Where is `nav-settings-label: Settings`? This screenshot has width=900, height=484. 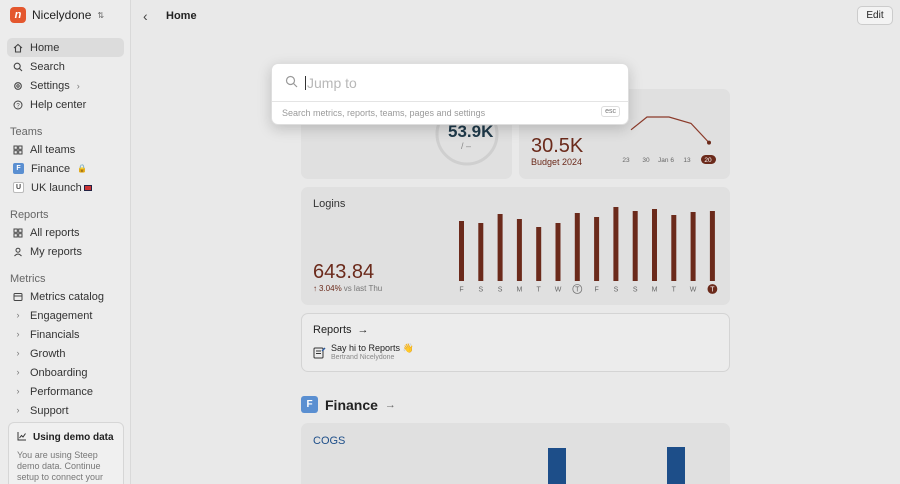 nav-settings-label: Settings is located at coordinates (50, 85).